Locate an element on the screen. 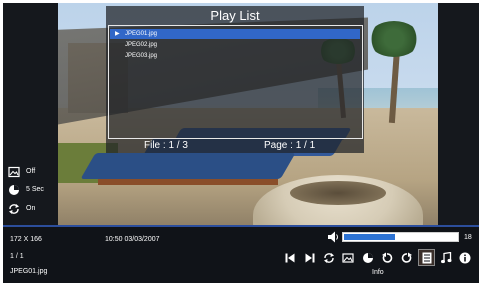 This screenshot has width=482, height=286. interval-setting-value: 5 Sec is located at coordinates (35, 189).